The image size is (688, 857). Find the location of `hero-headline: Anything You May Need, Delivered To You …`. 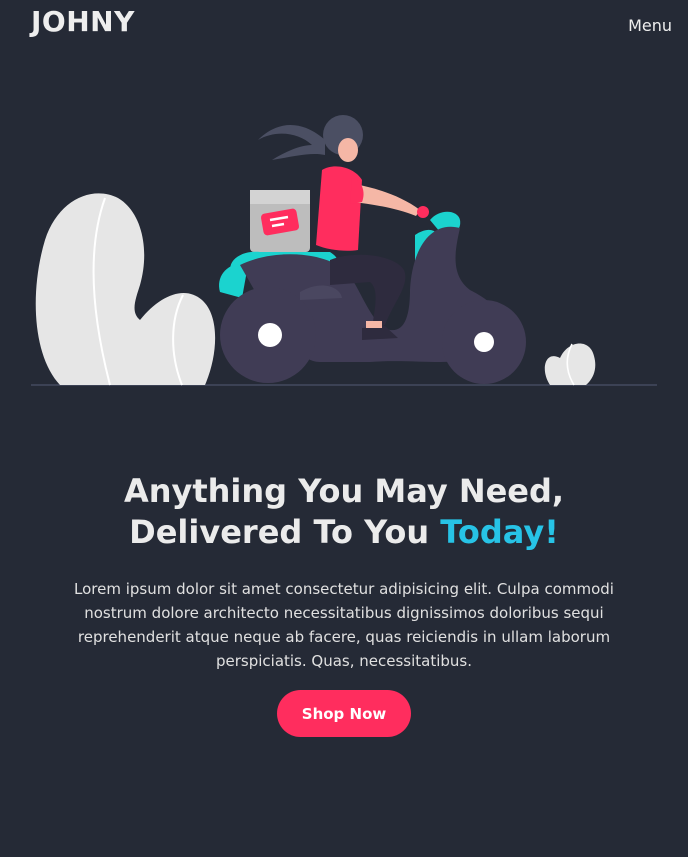

hero-headline: Anything You May Need, Delivered To You … is located at coordinates (344, 512).